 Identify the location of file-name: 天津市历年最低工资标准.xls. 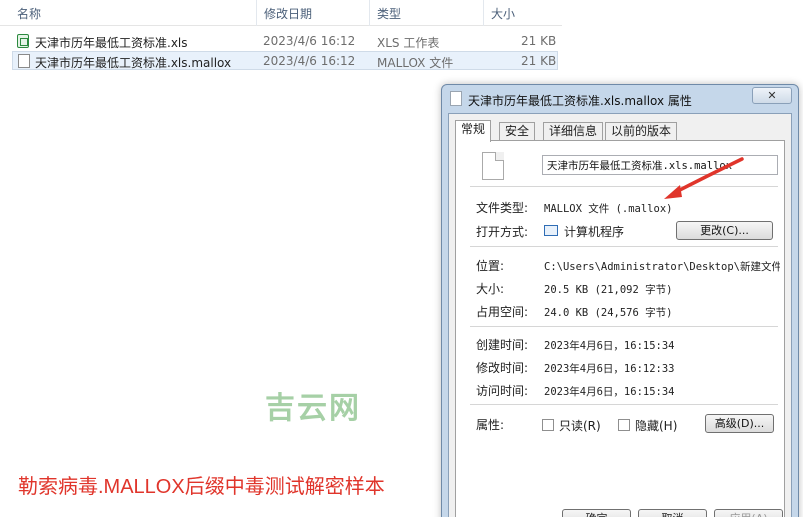
(111, 43).